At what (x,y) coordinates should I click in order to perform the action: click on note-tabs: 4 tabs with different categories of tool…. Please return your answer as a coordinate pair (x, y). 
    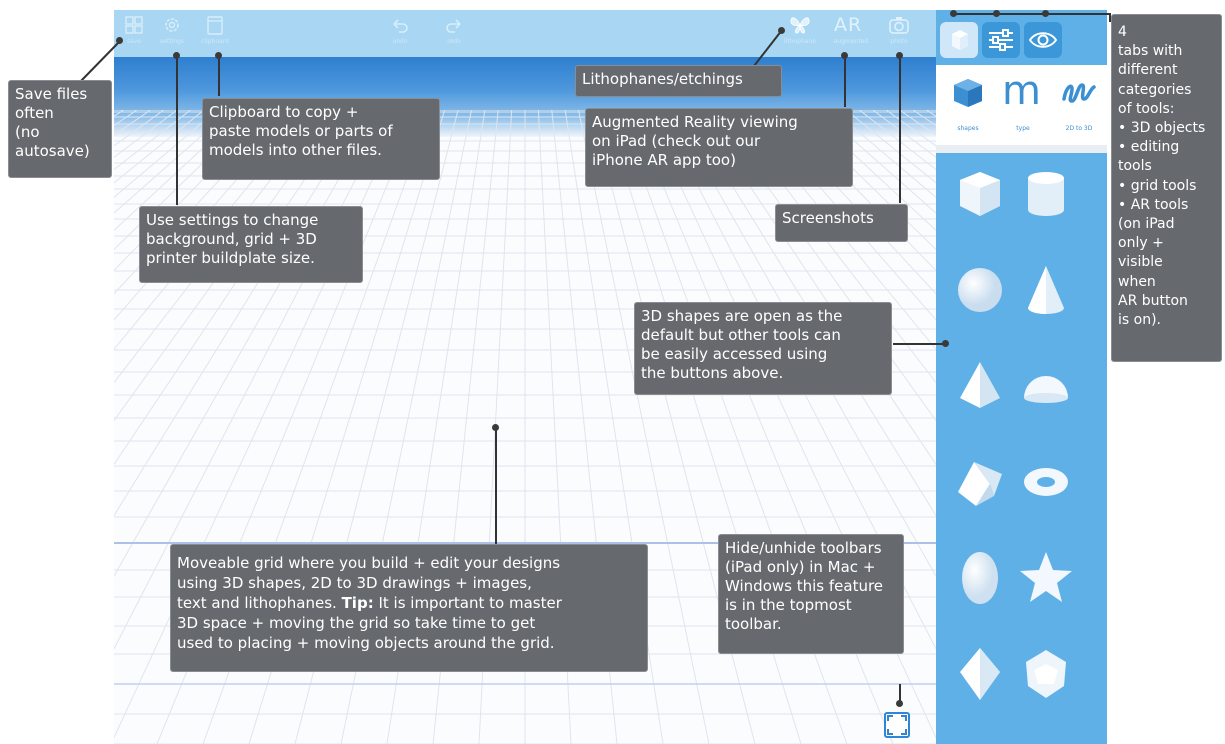
    Looking at the image, I should click on (1166, 188).